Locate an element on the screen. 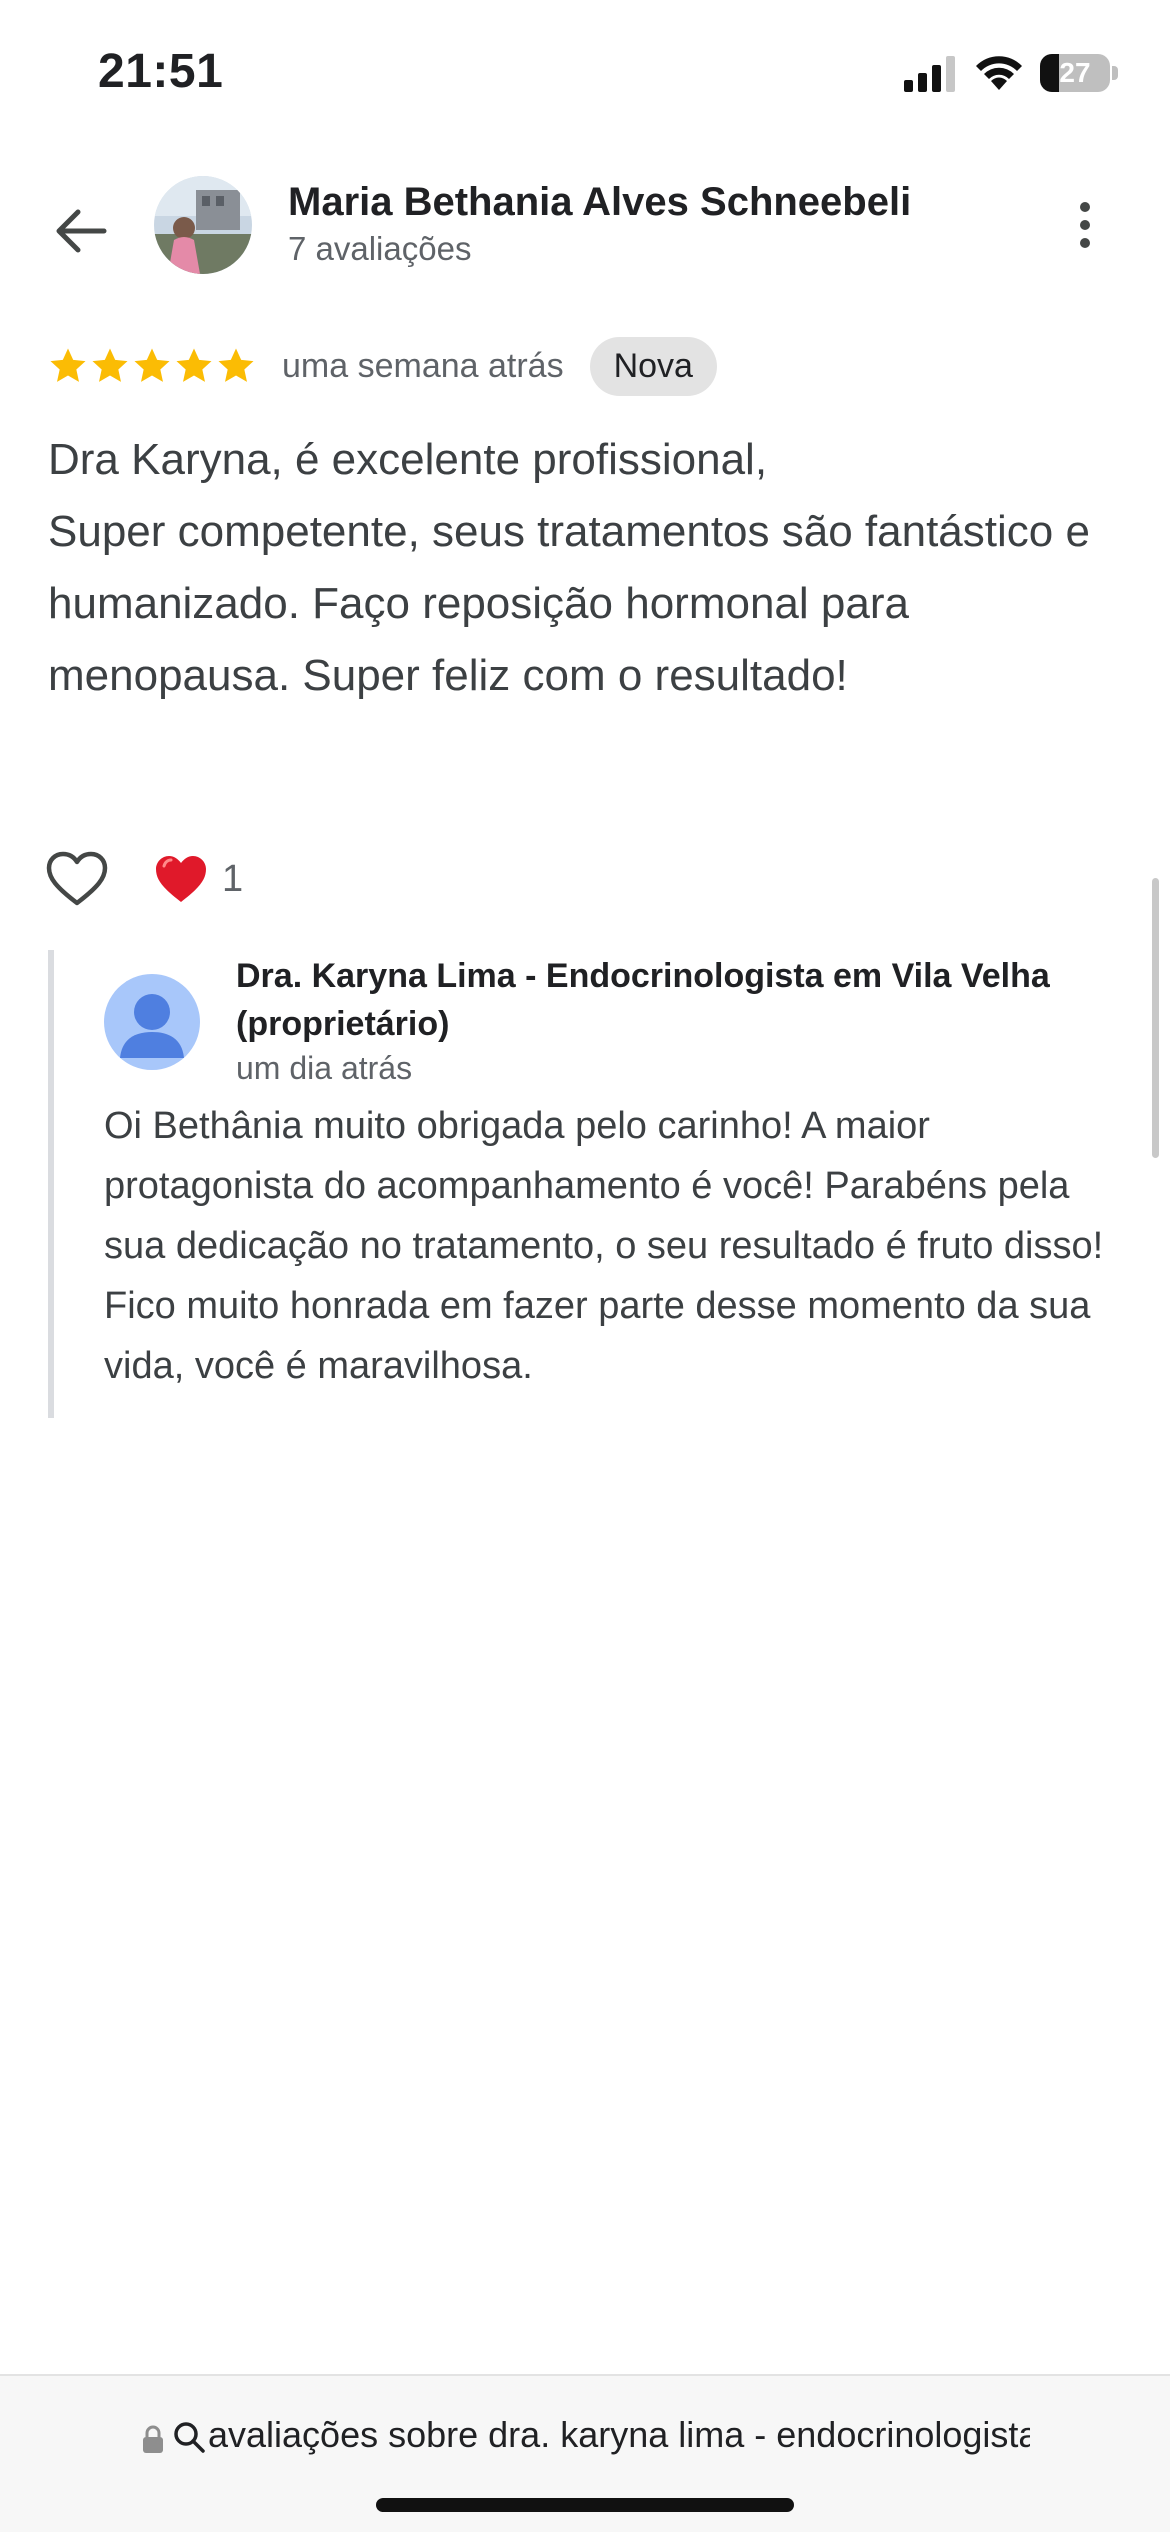 The width and height of the screenshot is (1170, 2532). reply-time: um dia atrás is located at coordinates (324, 1068).